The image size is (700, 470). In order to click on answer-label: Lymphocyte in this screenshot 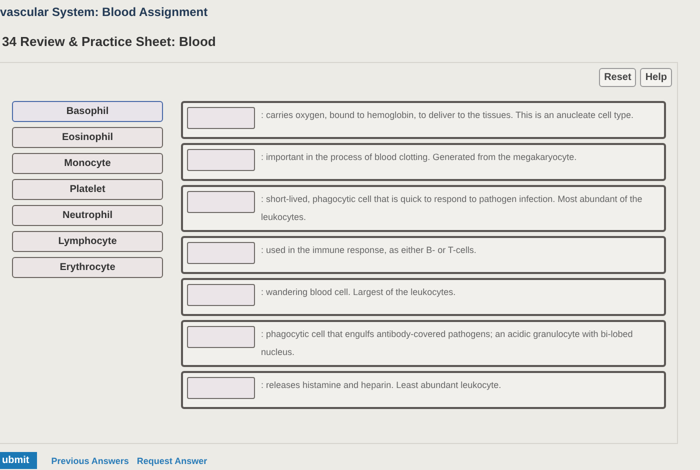, I will do `click(87, 241)`.